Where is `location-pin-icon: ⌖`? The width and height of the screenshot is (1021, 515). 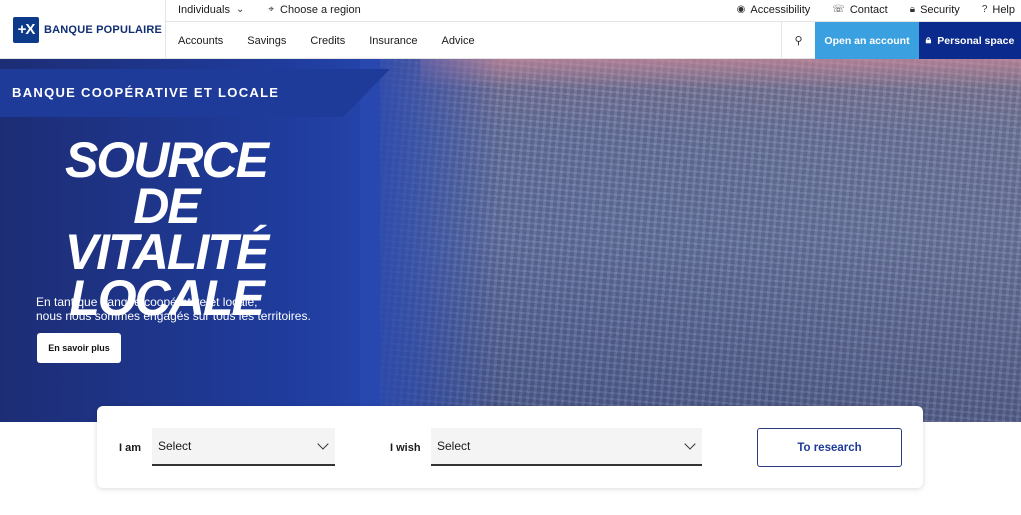
location-pin-icon: ⌖ is located at coordinates (271, 9).